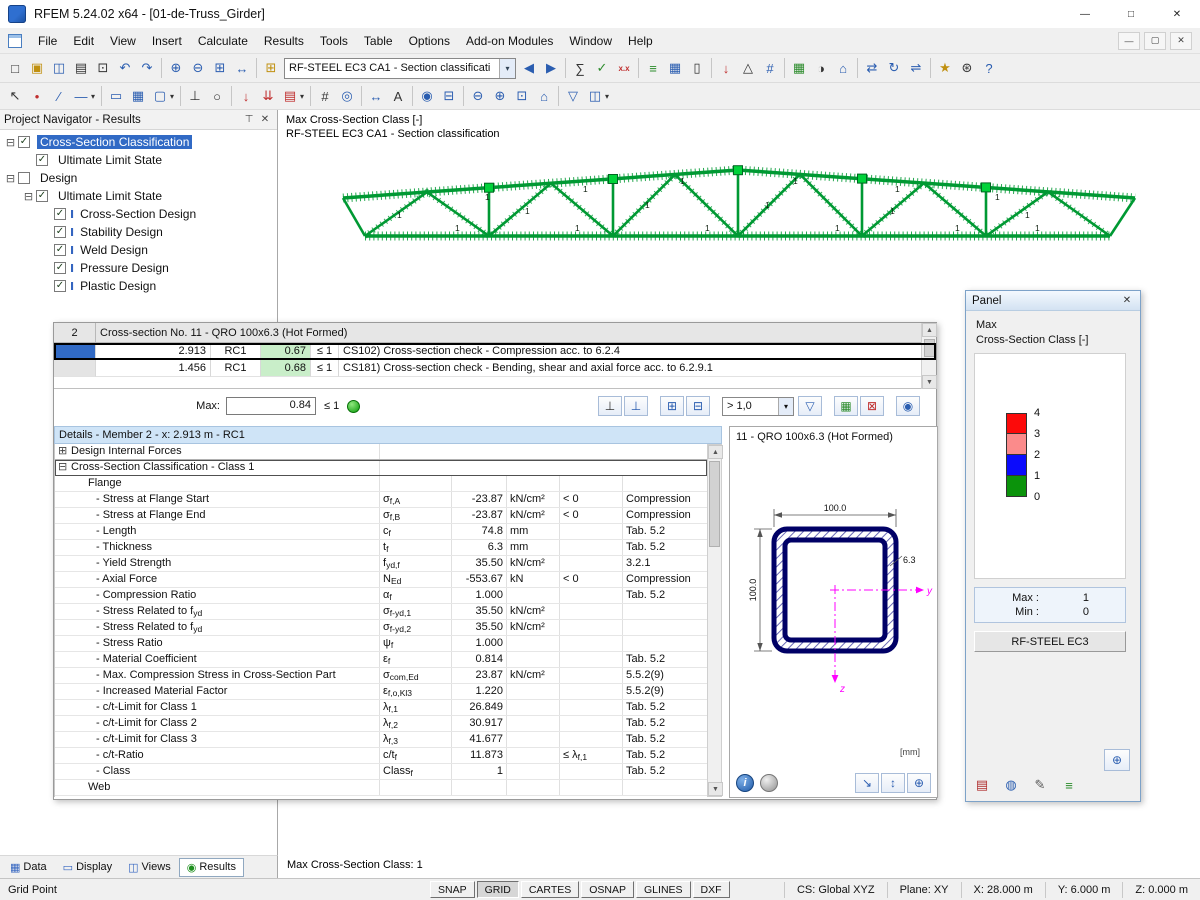 The width and height of the screenshot is (1200, 900). What do you see at coordinates (81, 68) in the screenshot?
I see `print-icon: ▤` at bounding box center [81, 68].